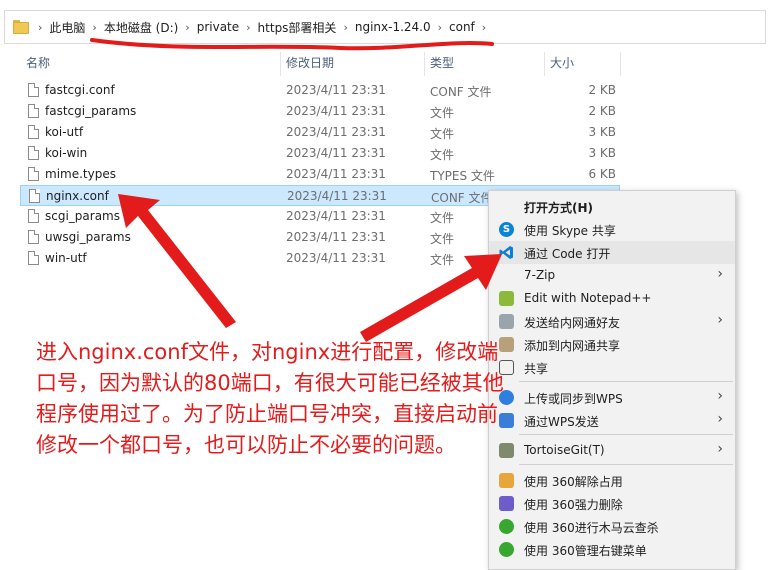  Describe the element at coordinates (462, 27) in the screenshot. I see `breadcrumb-conf: conf` at that location.